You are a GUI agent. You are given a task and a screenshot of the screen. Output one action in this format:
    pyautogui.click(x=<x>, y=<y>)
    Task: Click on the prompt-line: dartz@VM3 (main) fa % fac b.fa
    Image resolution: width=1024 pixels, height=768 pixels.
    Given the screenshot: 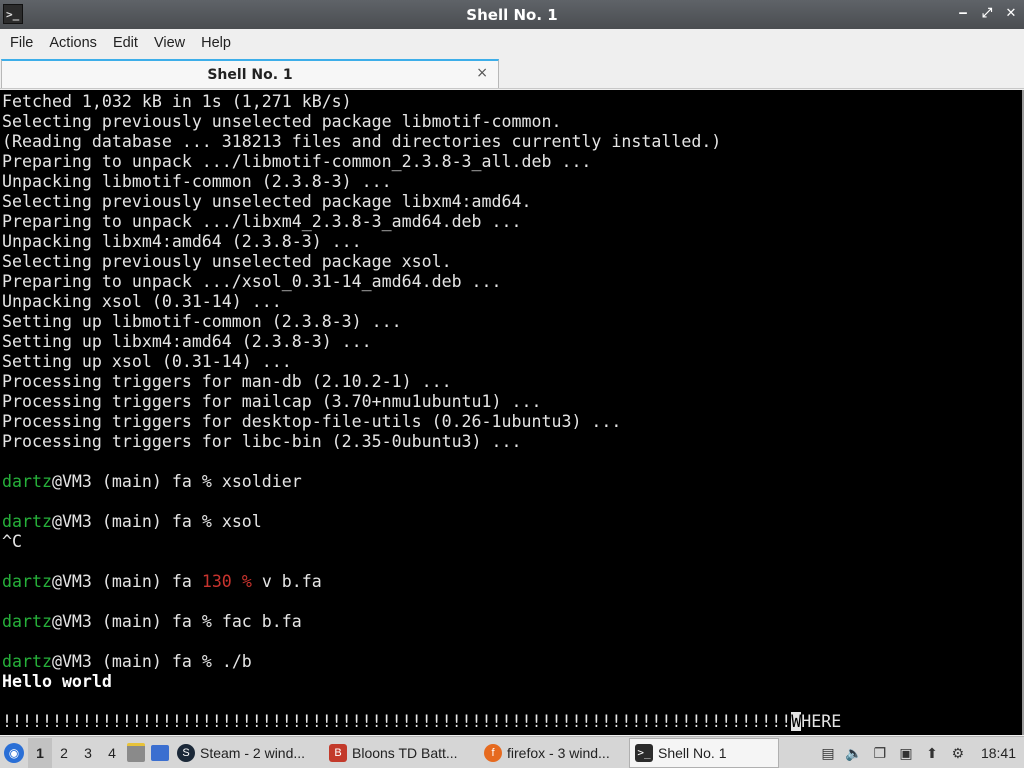 What is the action you would take?
    pyautogui.click(x=152, y=622)
    